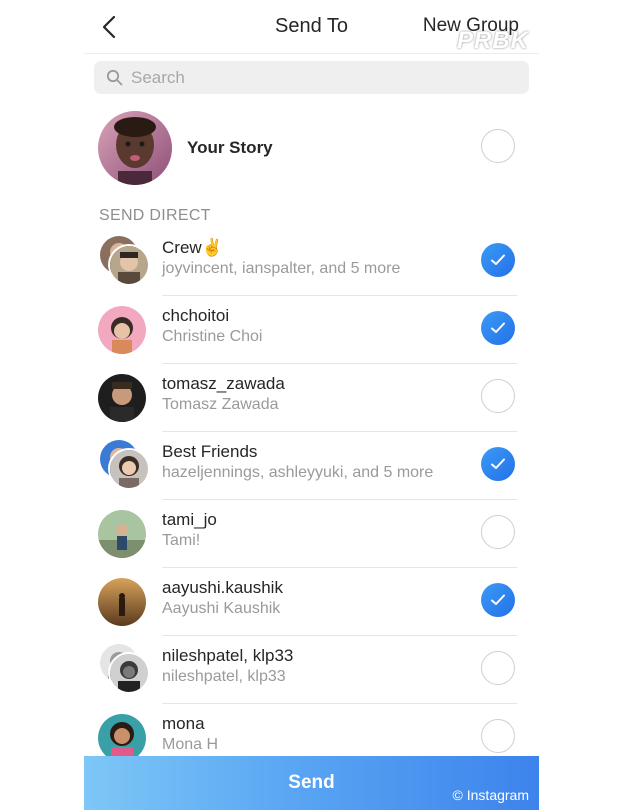 This screenshot has height=810, width=624. Describe the element at coordinates (230, 147) in the screenshot. I see `your-story-label: Your Story` at that location.